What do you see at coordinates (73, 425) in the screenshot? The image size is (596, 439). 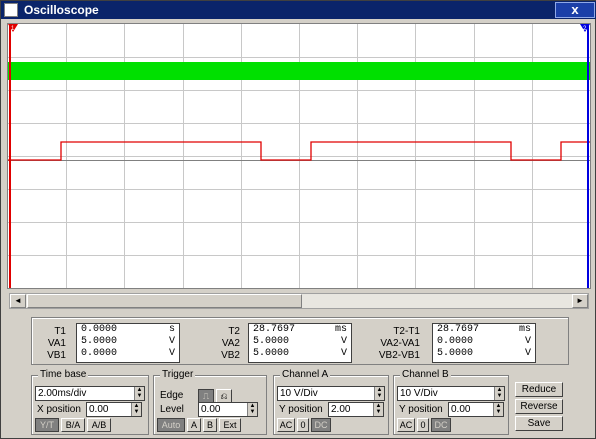 I see `mode-ba-button: B/A` at bounding box center [73, 425].